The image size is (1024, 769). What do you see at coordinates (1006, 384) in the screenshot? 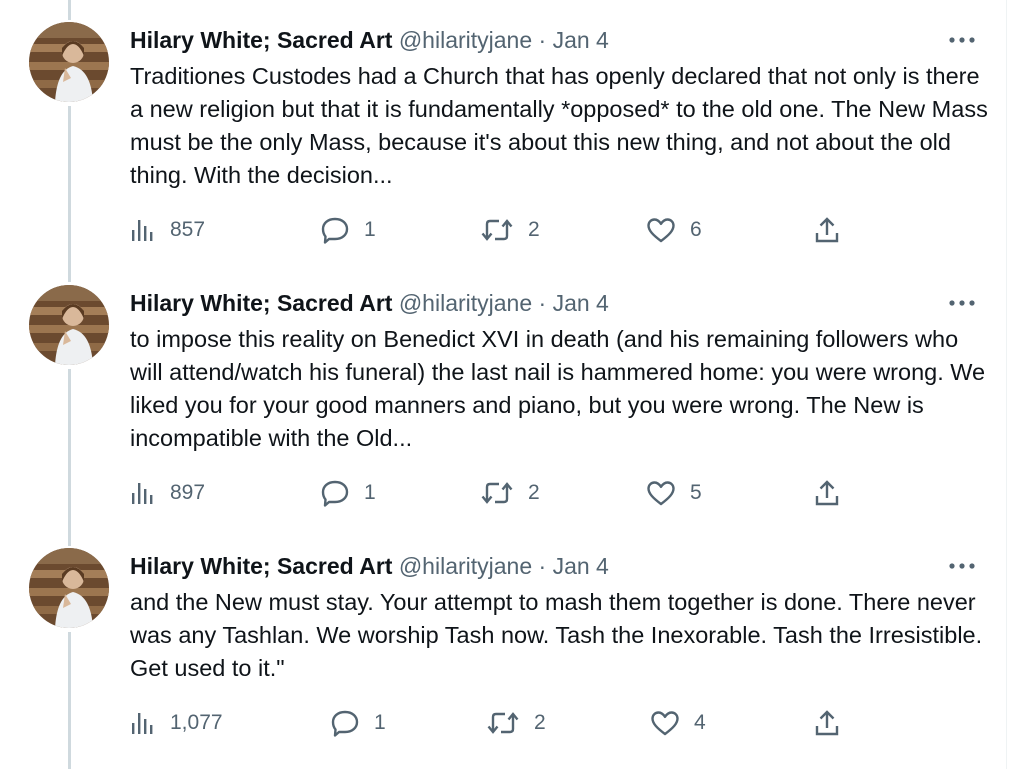
I see `column-border` at bounding box center [1006, 384].